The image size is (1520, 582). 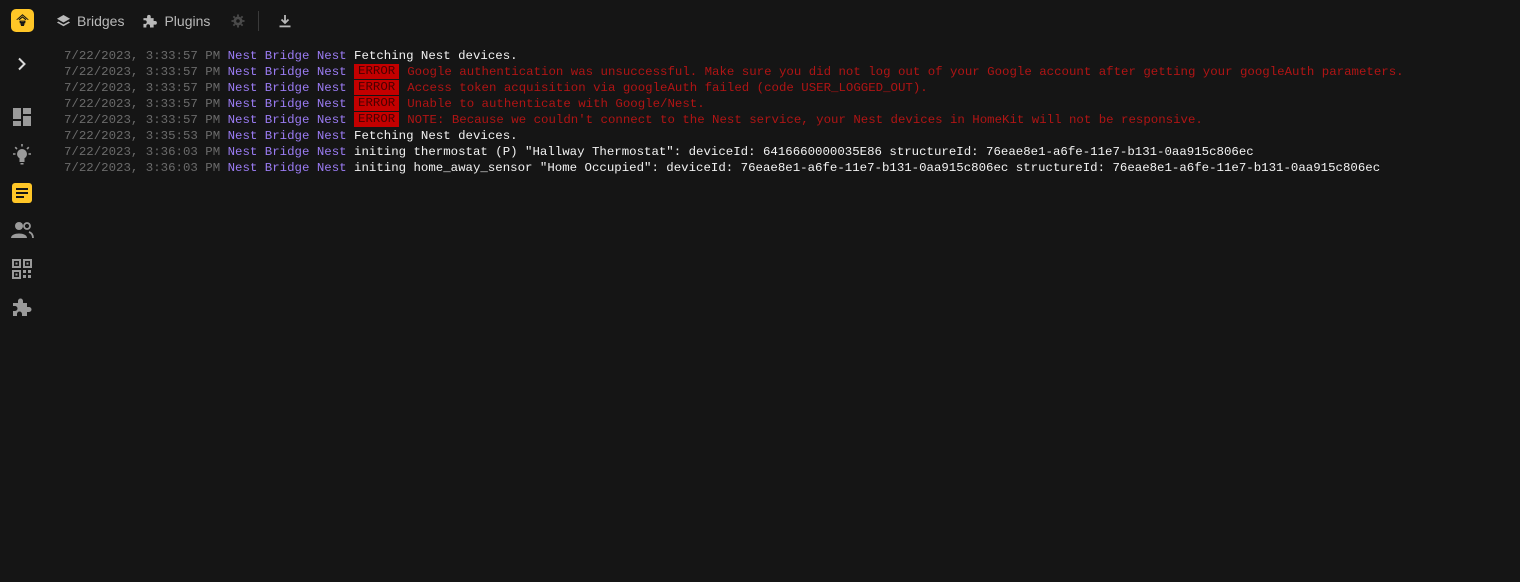 I want to click on sidebar-item-users, so click(x=22, y=230).